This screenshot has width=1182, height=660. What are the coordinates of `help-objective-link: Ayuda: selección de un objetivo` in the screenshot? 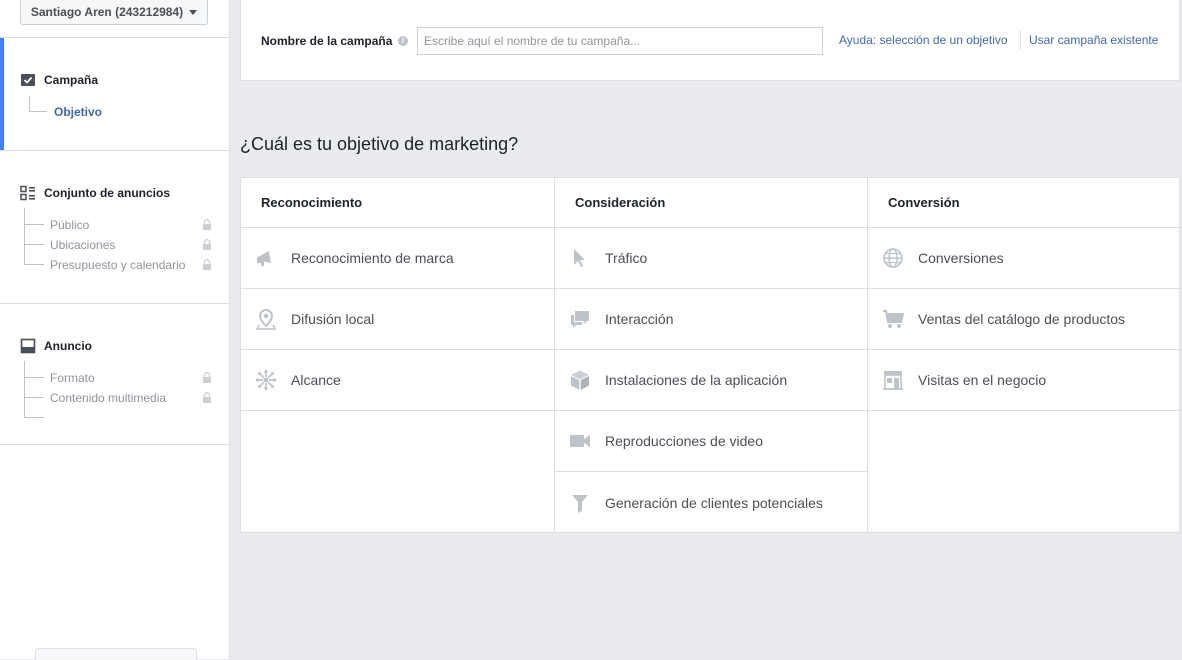 It's located at (923, 40).